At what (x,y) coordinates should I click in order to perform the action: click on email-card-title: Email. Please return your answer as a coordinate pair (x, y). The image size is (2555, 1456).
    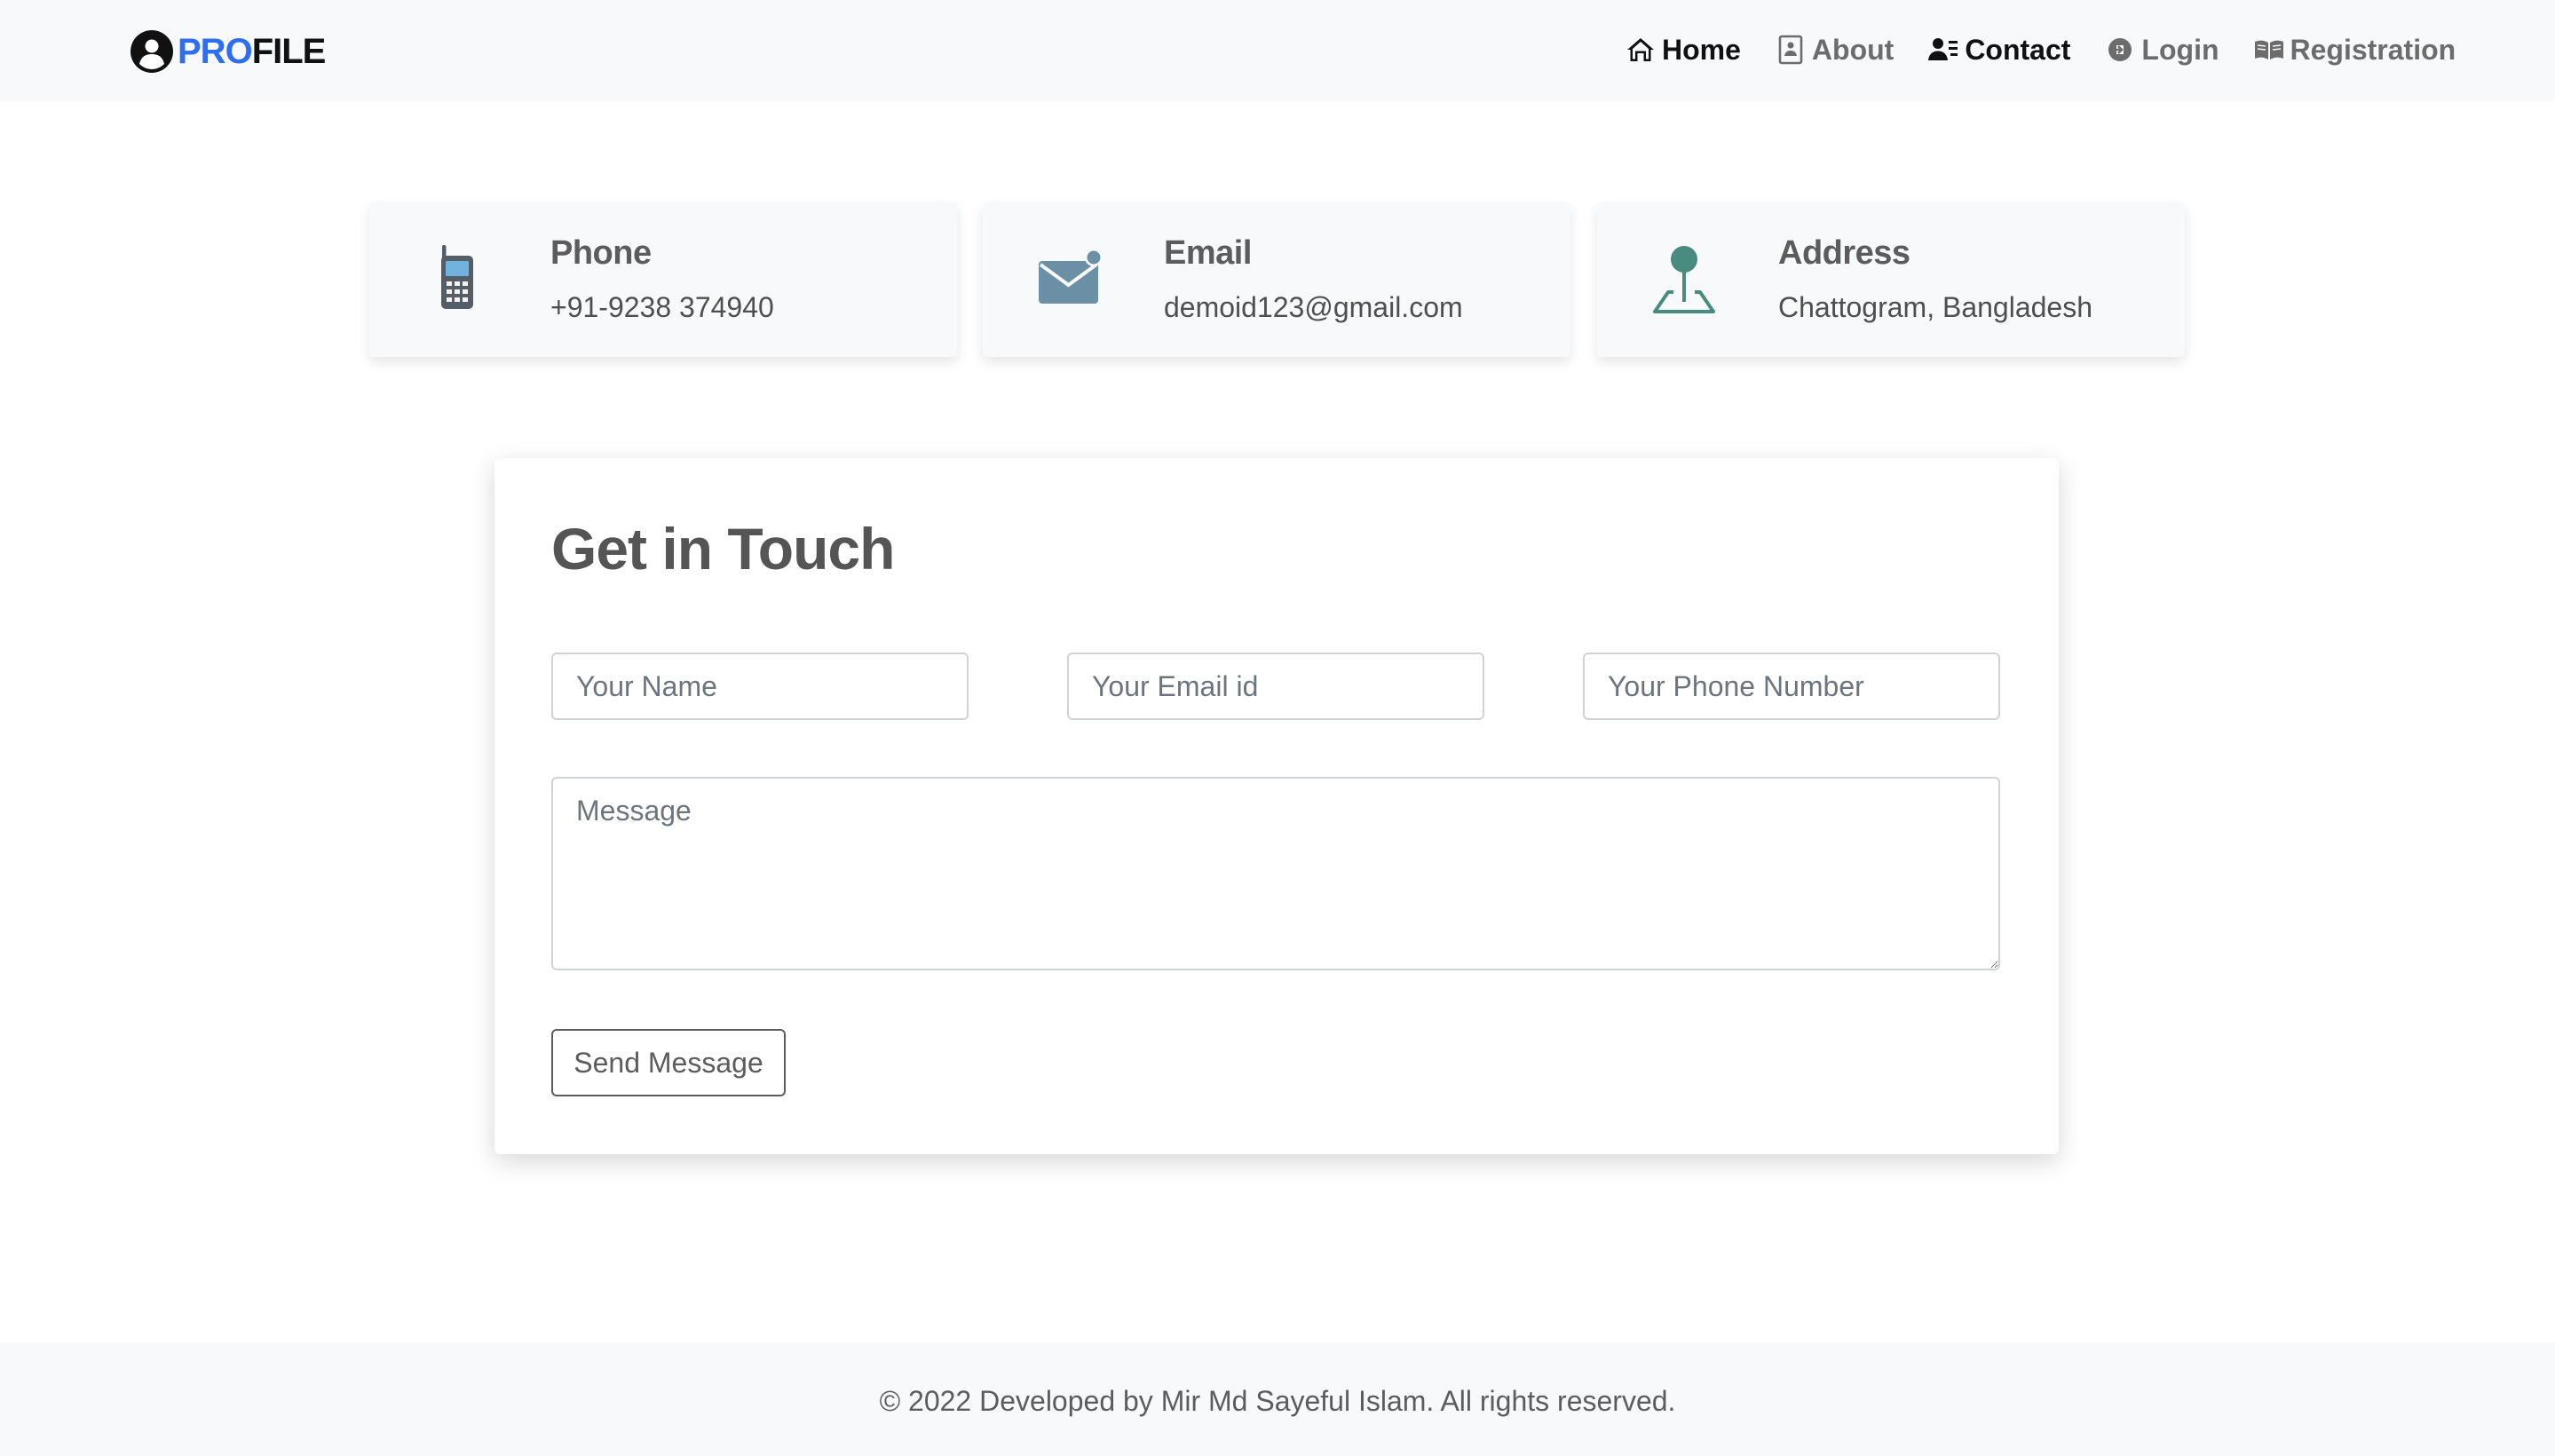
    Looking at the image, I should click on (1208, 253).